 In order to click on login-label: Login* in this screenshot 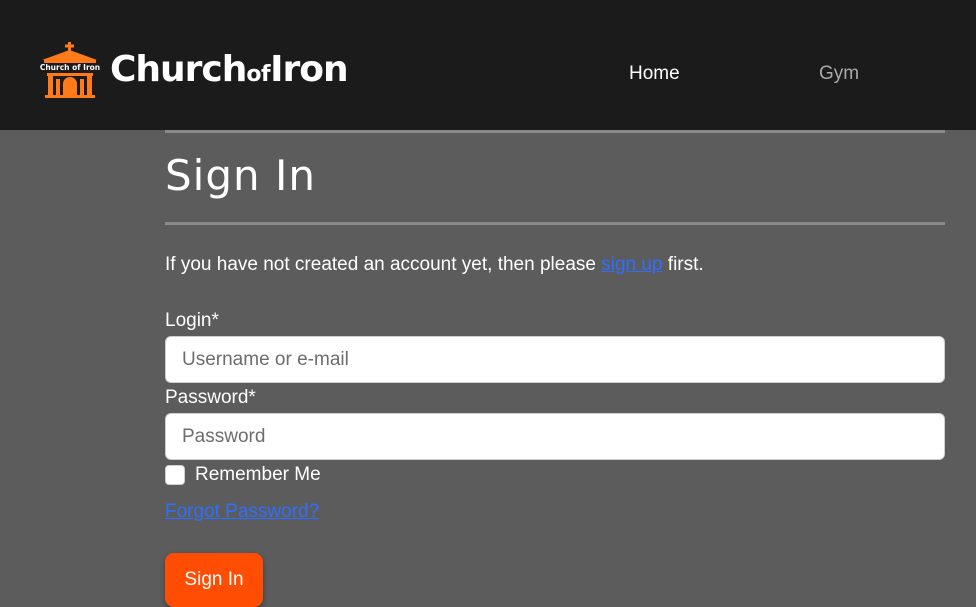, I will do `click(192, 320)`.